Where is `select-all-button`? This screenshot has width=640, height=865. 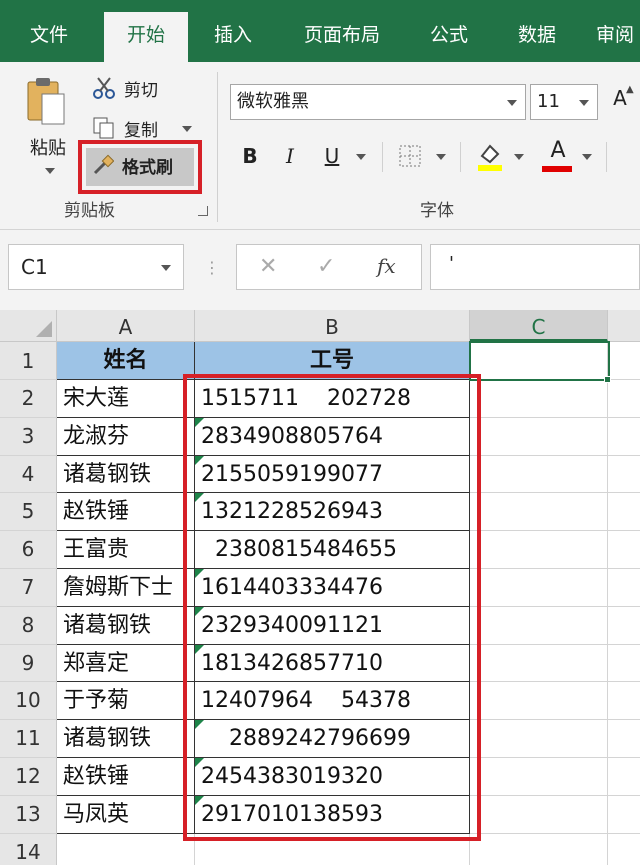
select-all-button is located at coordinates (28, 326).